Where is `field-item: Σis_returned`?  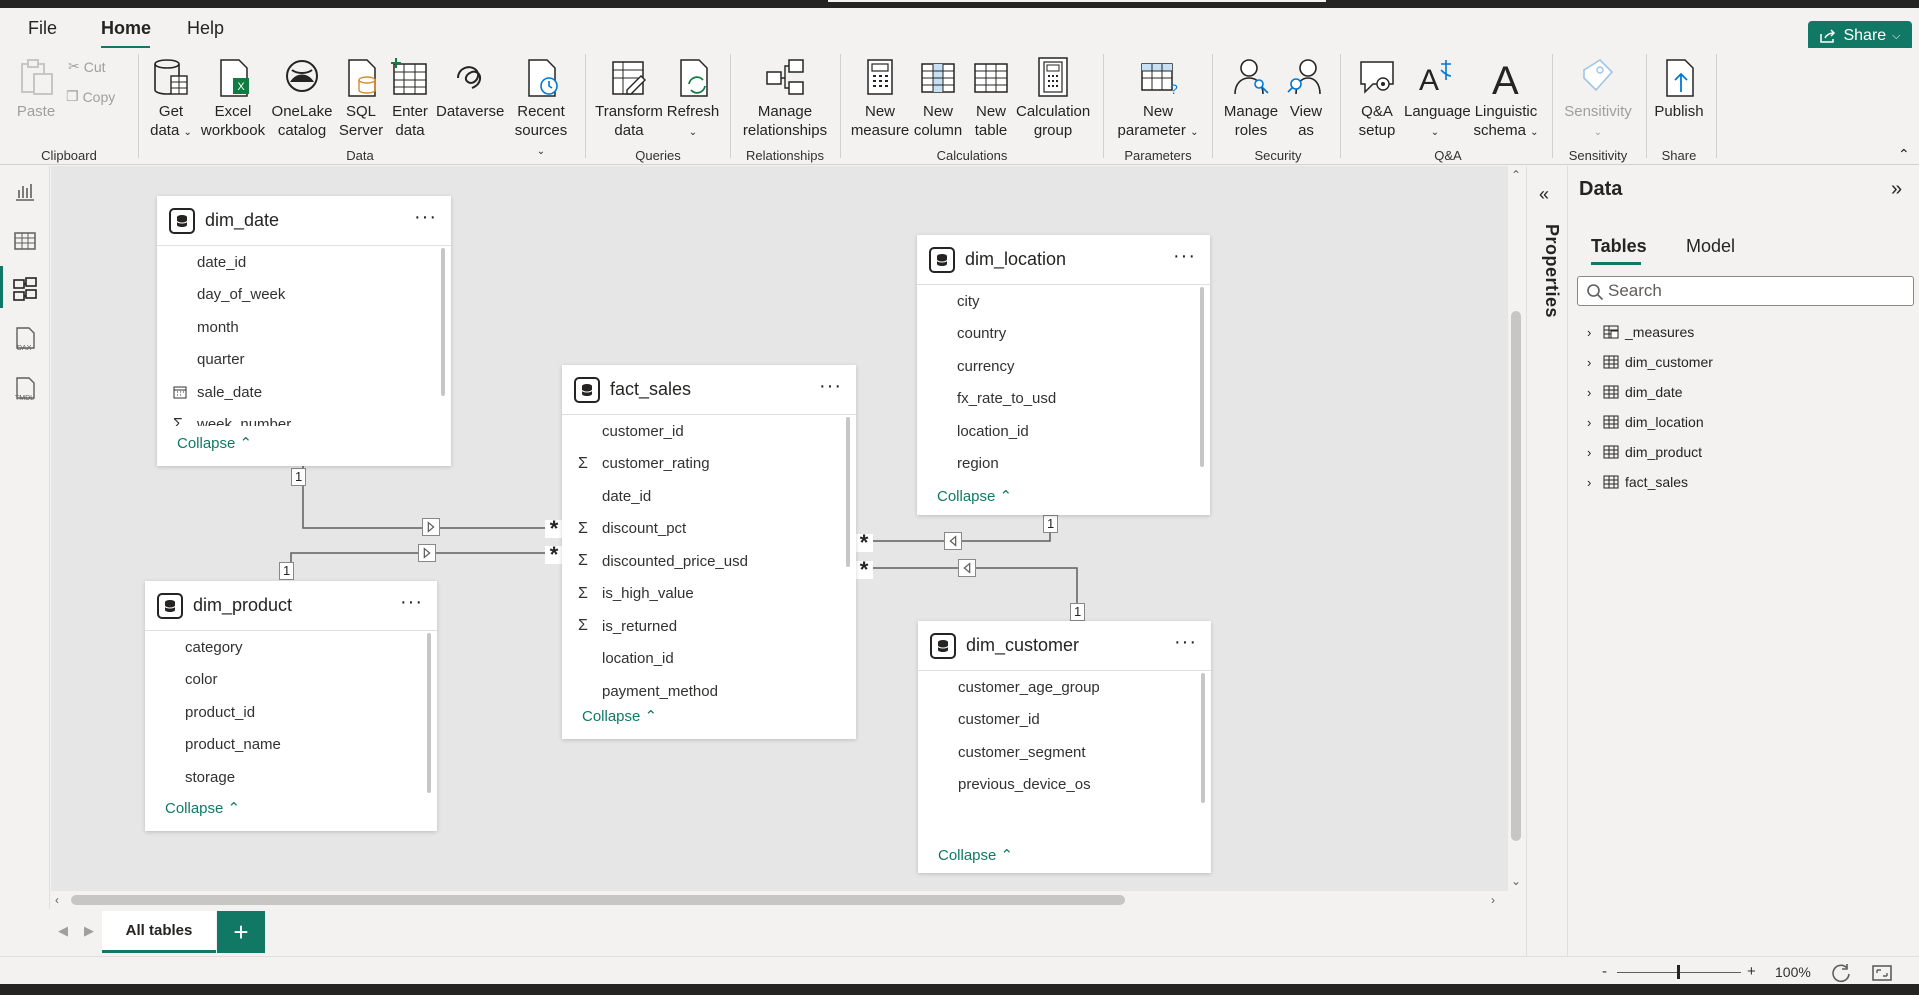 field-item: Σis_returned is located at coordinates (709, 626).